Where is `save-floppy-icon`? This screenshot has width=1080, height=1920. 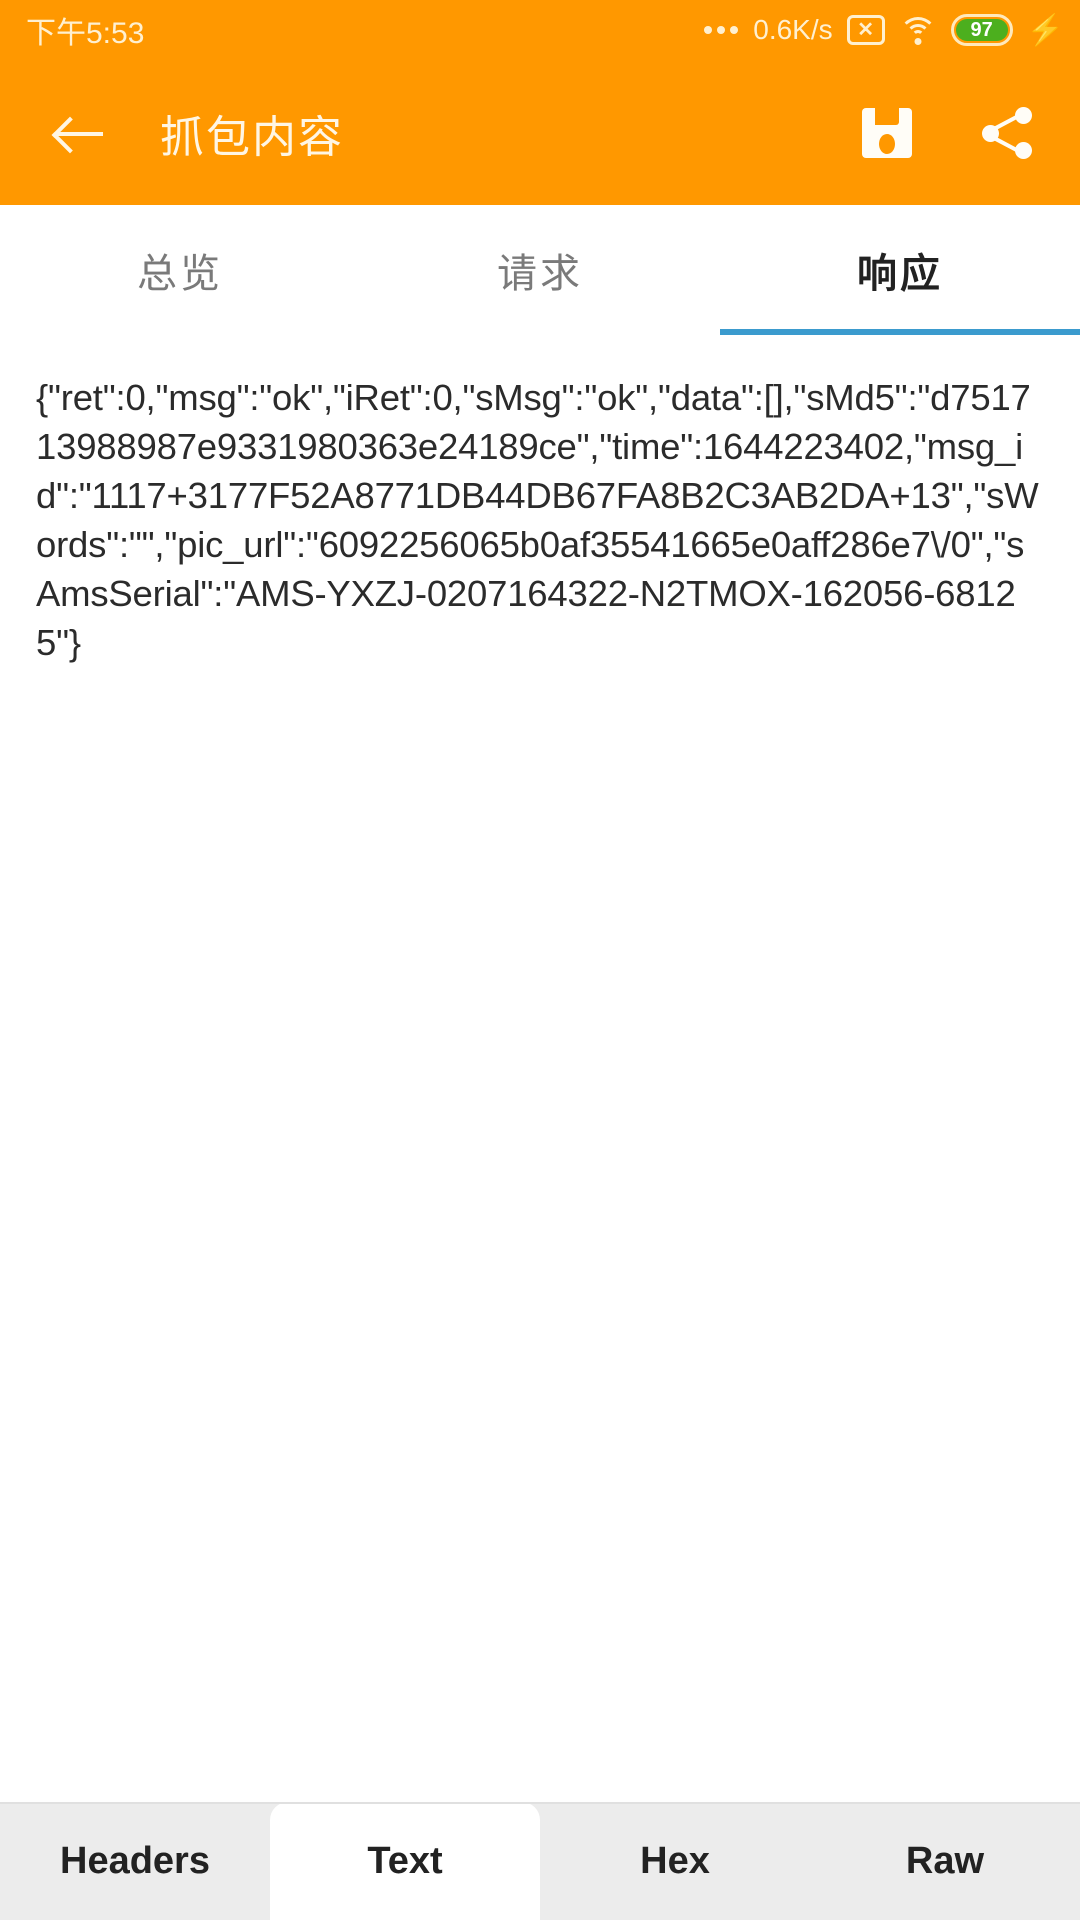
save-floppy-icon is located at coordinates (887, 132).